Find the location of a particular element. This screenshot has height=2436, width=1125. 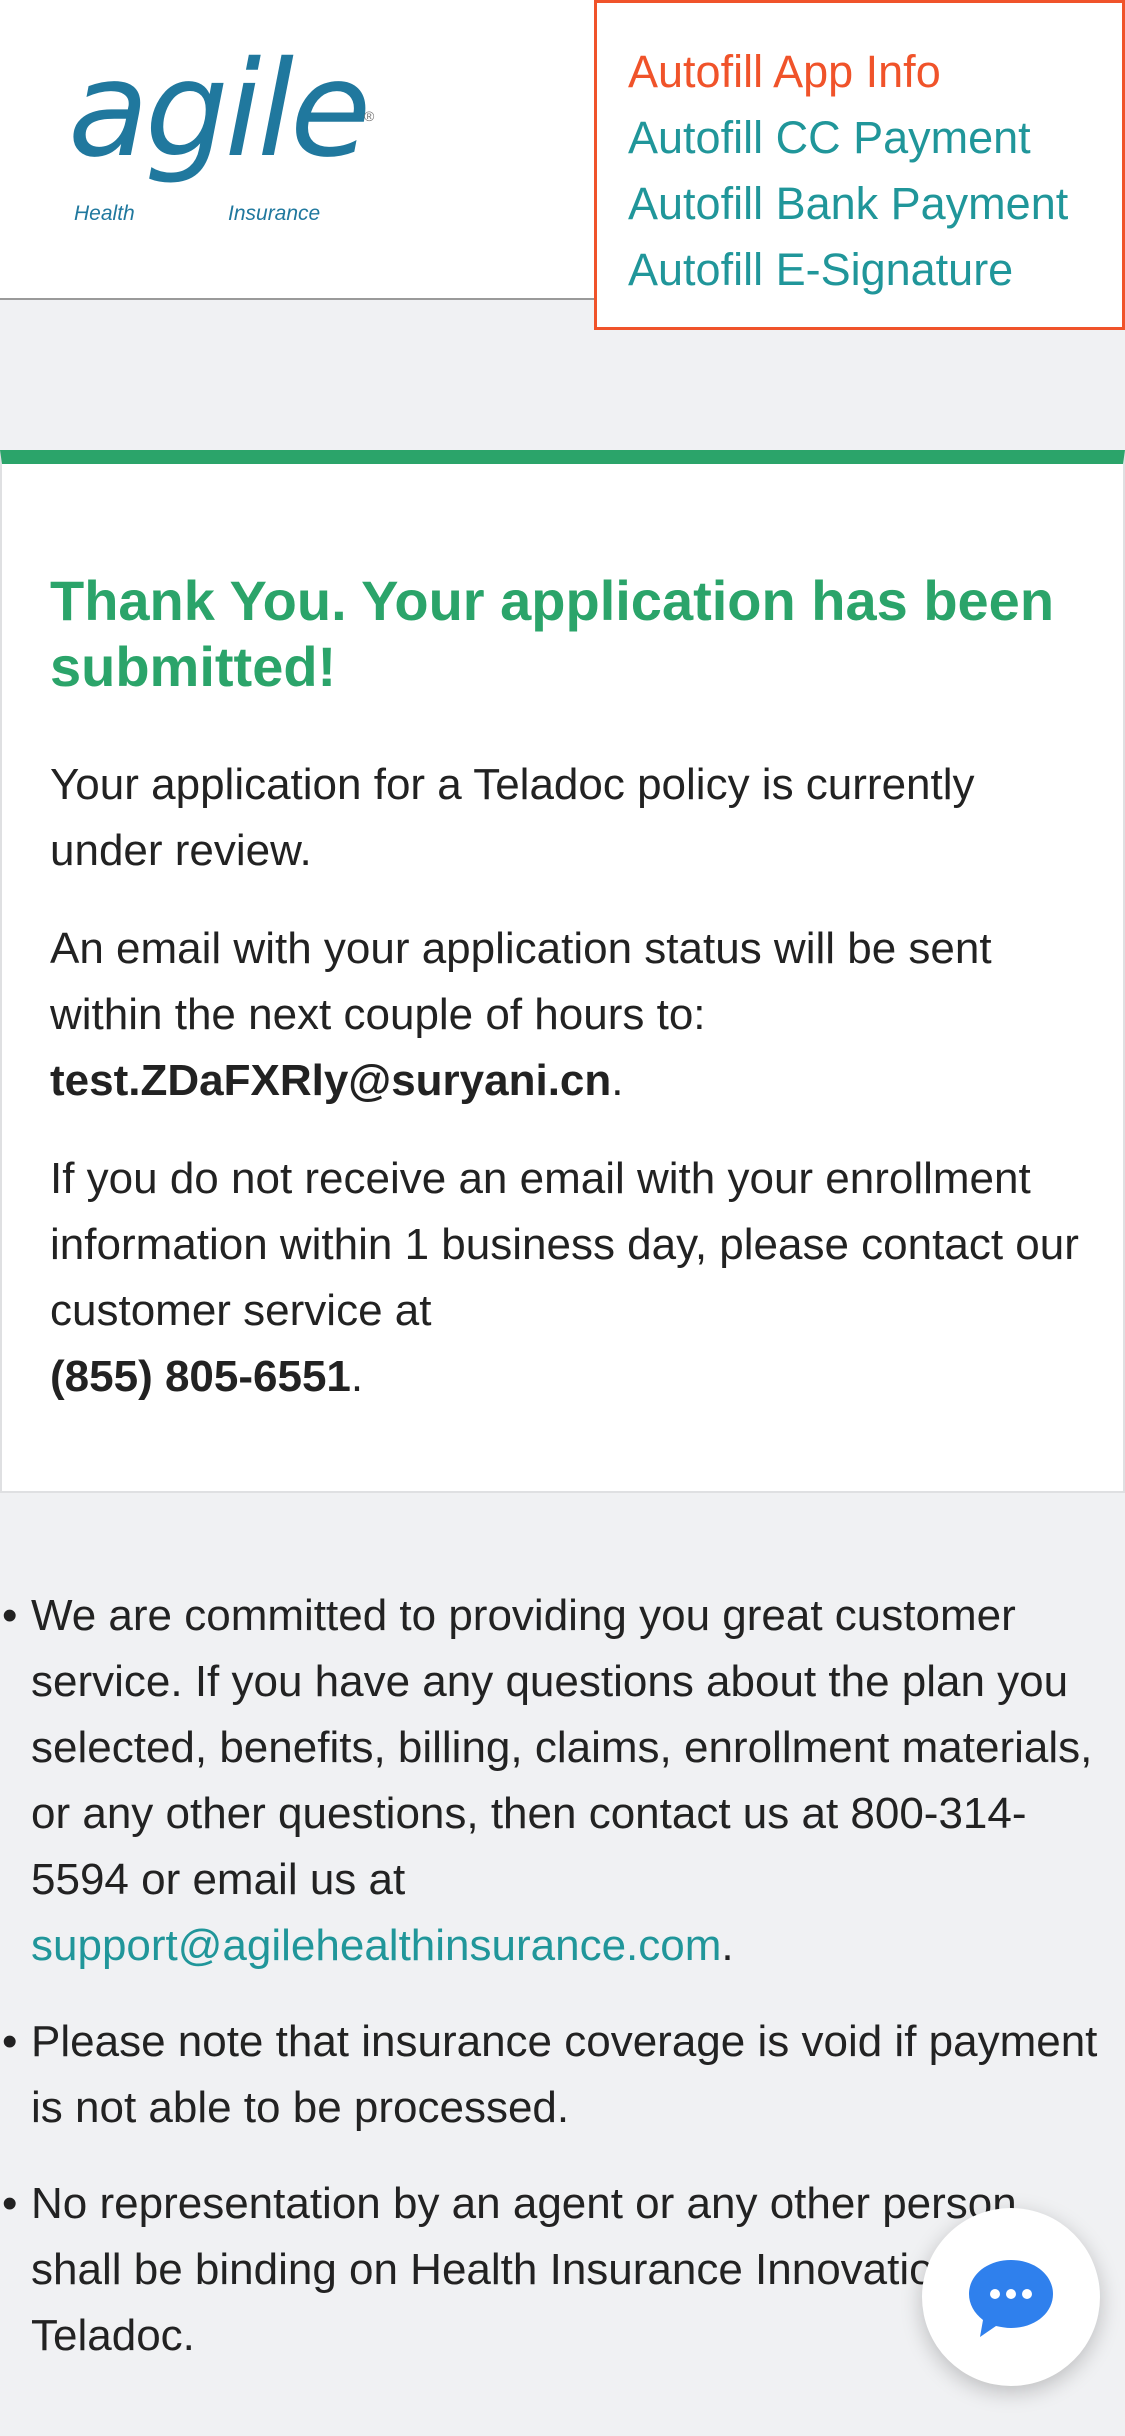

autofill-cc-payment-link: Autofill CC Payment is located at coordinates (875, 138).